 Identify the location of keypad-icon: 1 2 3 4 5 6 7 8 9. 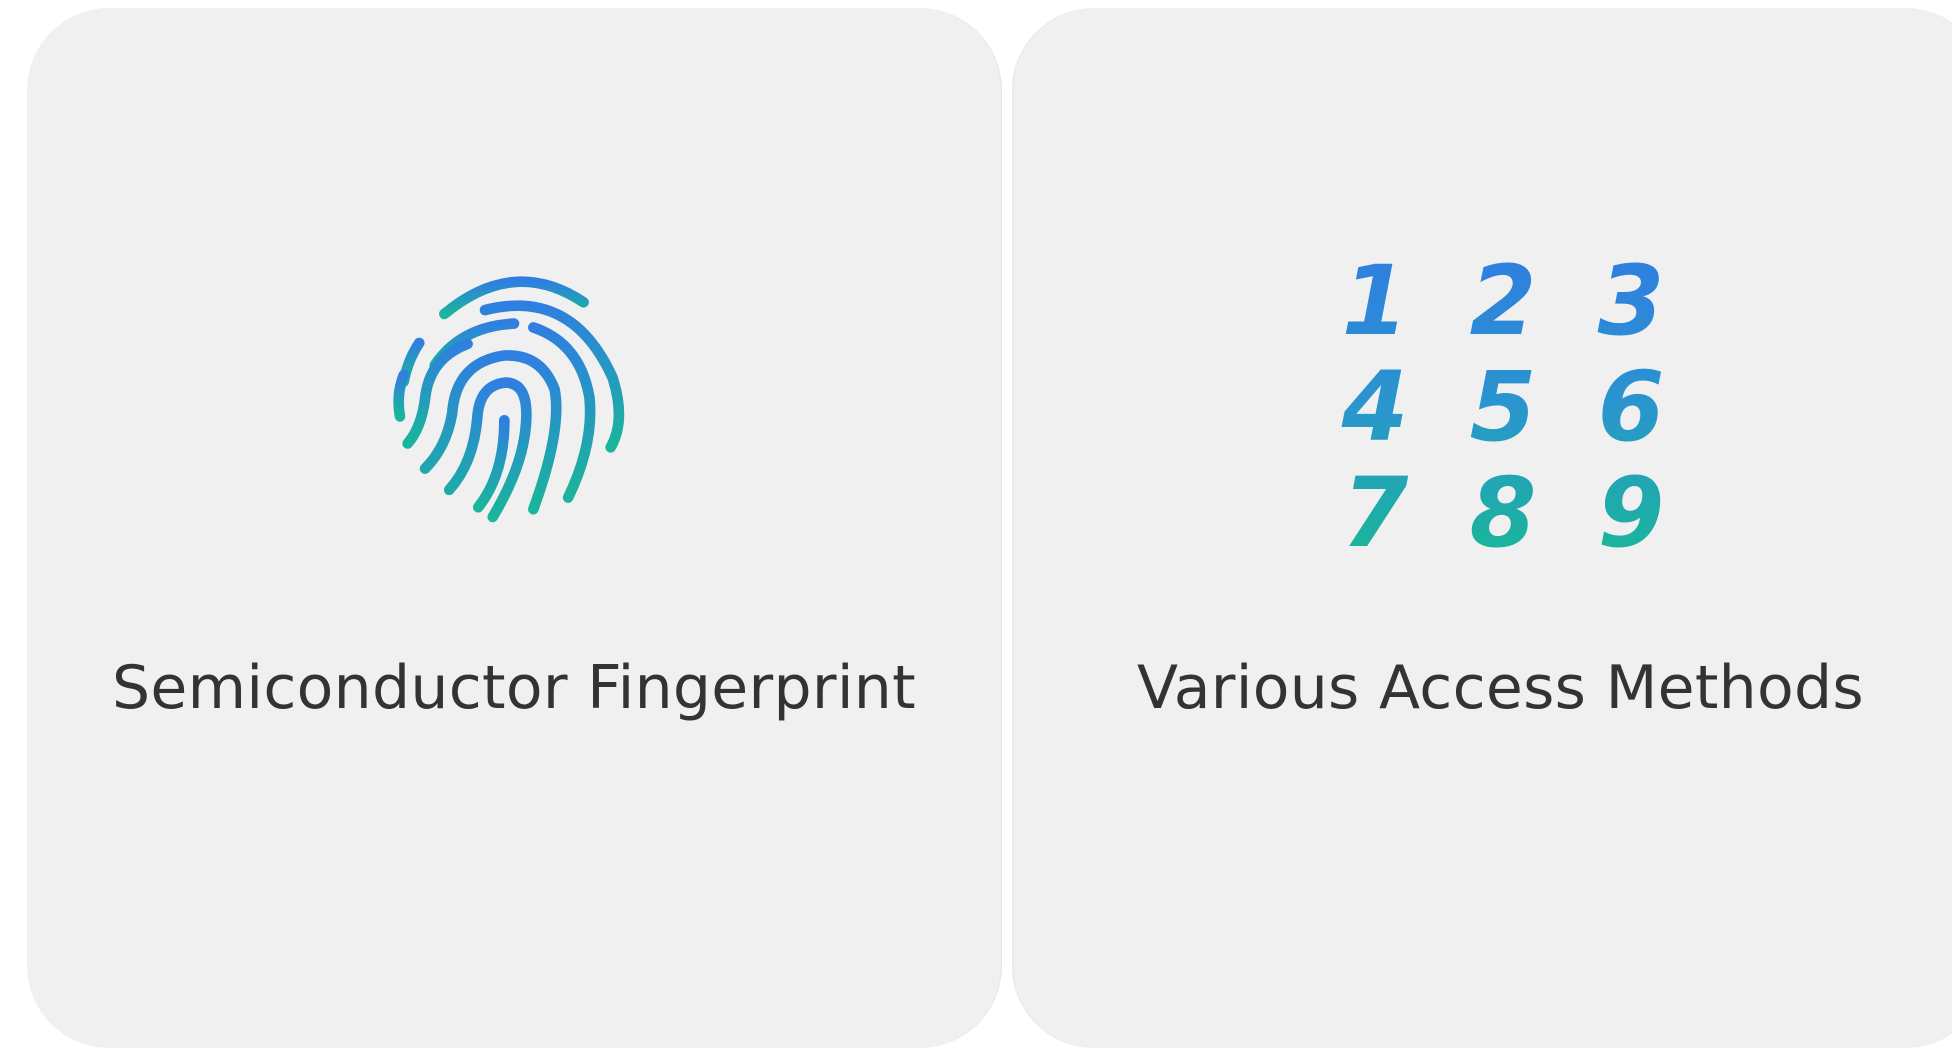
(1503, 404).